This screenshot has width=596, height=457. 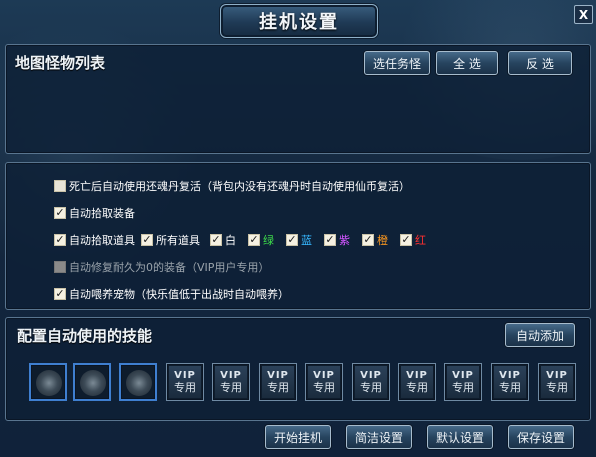 What do you see at coordinates (406, 240) in the screenshot?
I see `filter-red-checkbox: ✓` at bounding box center [406, 240].